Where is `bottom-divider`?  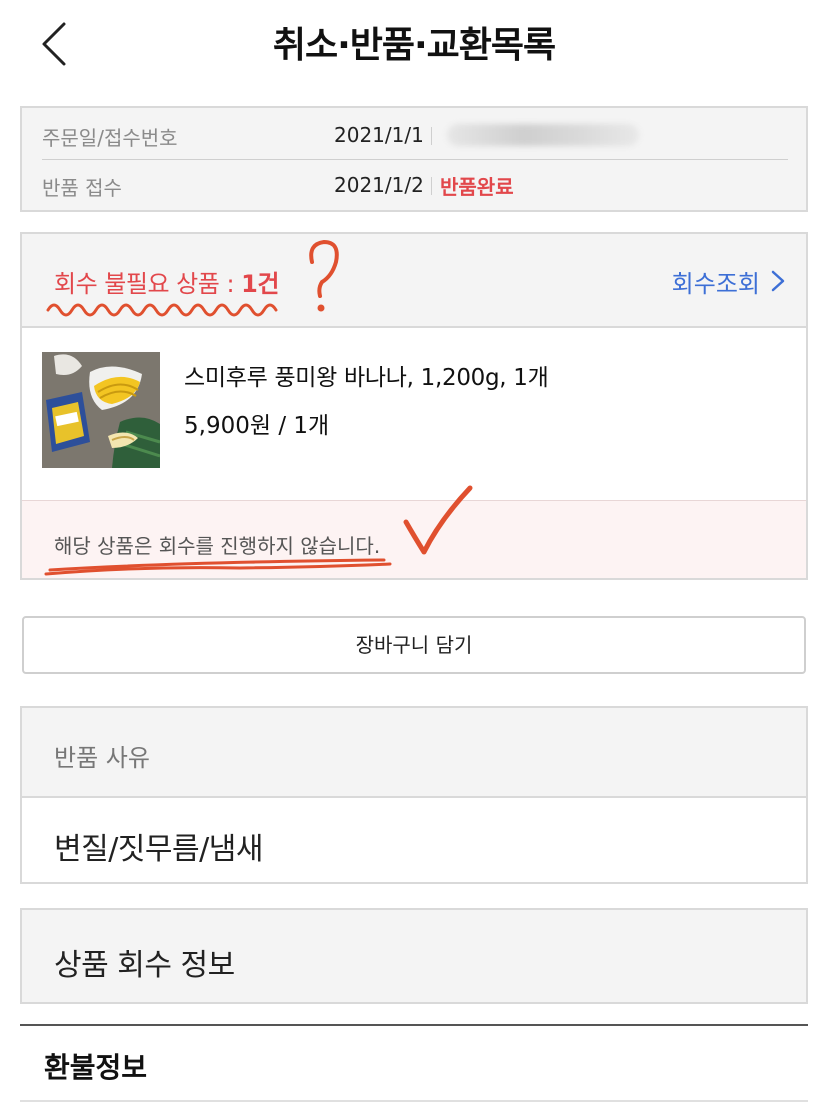 bottom-divider is located at coordinates (414, 1101).